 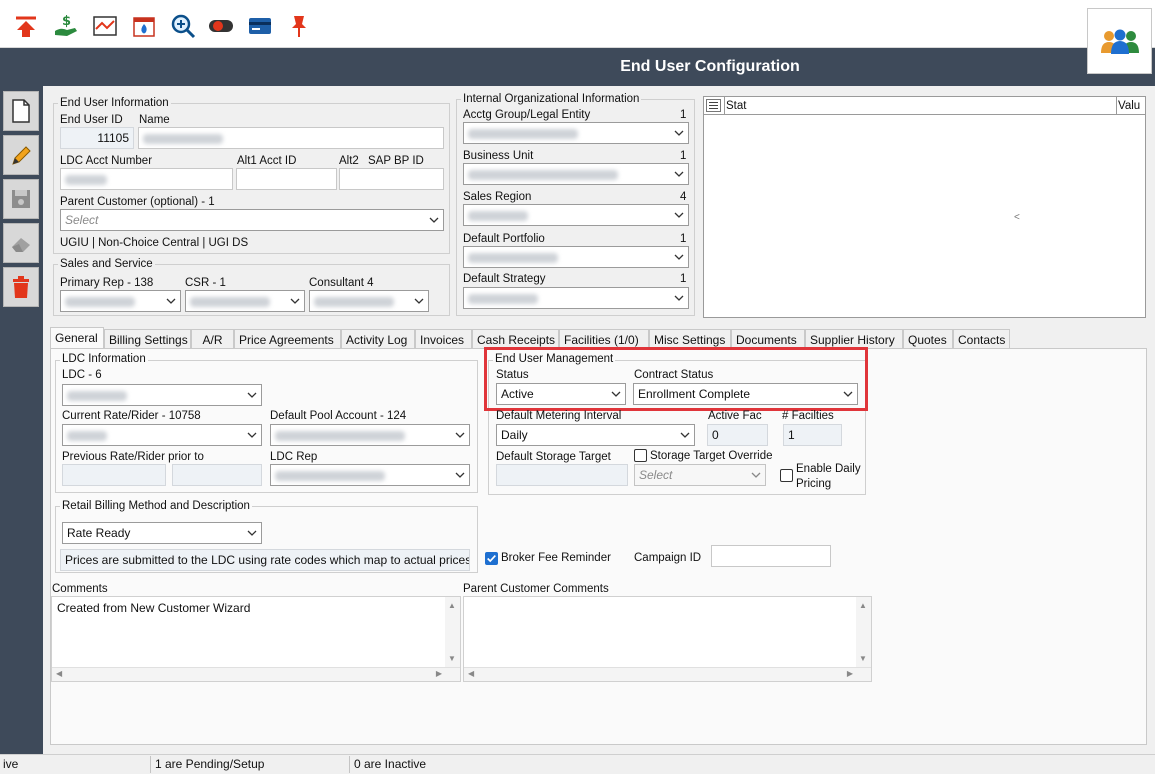 I want to click on campaign-id-field, so click(x=771, y=556).